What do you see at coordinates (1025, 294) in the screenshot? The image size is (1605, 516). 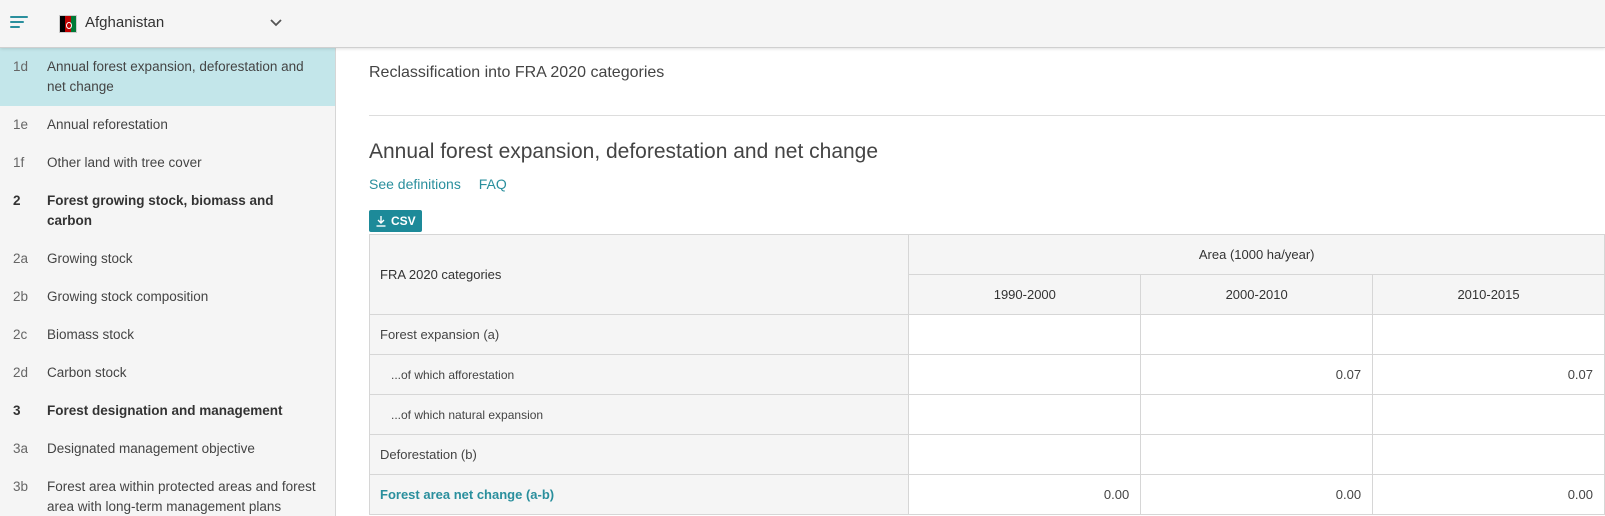 I see `year-header: 1990-2000` at bounding box center [1025, 294].